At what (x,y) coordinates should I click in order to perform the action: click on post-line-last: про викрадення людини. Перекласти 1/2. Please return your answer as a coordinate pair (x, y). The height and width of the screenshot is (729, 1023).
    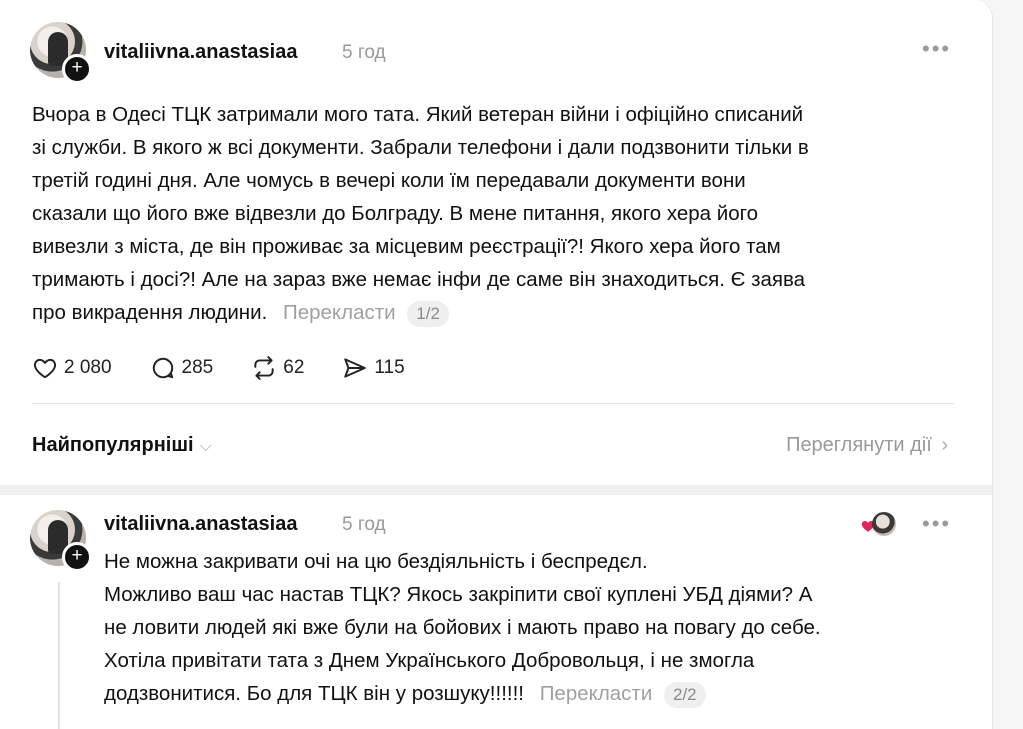
    Looking at the image, I should click on (502, 312).